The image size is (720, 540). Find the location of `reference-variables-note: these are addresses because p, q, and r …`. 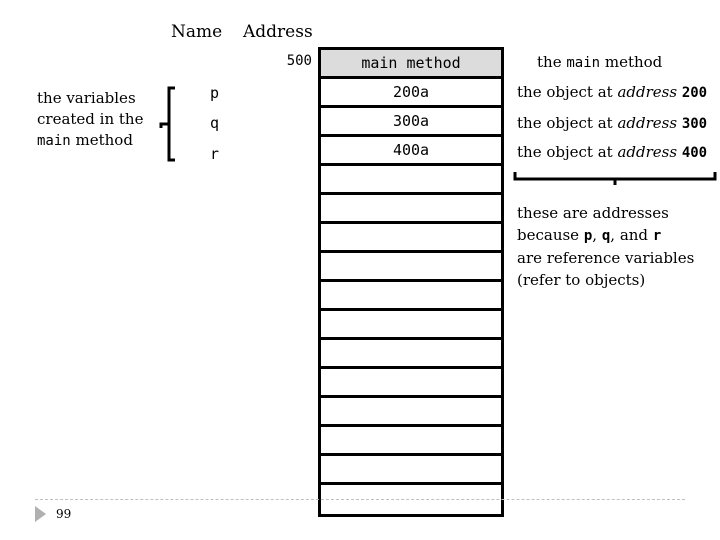

reference-variables-note: these are addresses because p, q, and r … is located at coordinates (605, 246).